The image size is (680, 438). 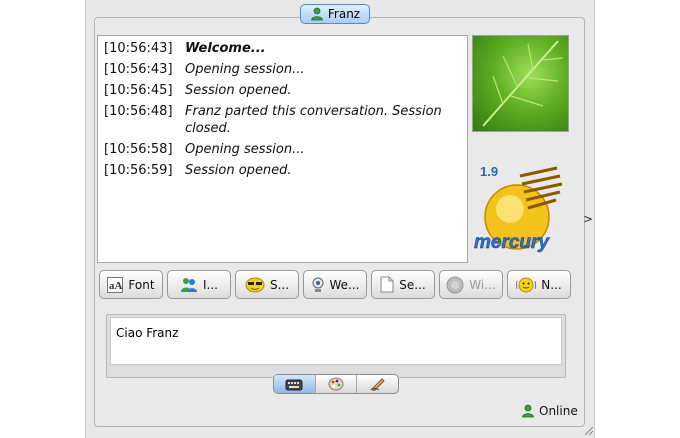 What do you see at coordinates (522, 209) in the screenshot?
I see `mercury-logo: 1.9 mercury` at bounding box center [522, 209].